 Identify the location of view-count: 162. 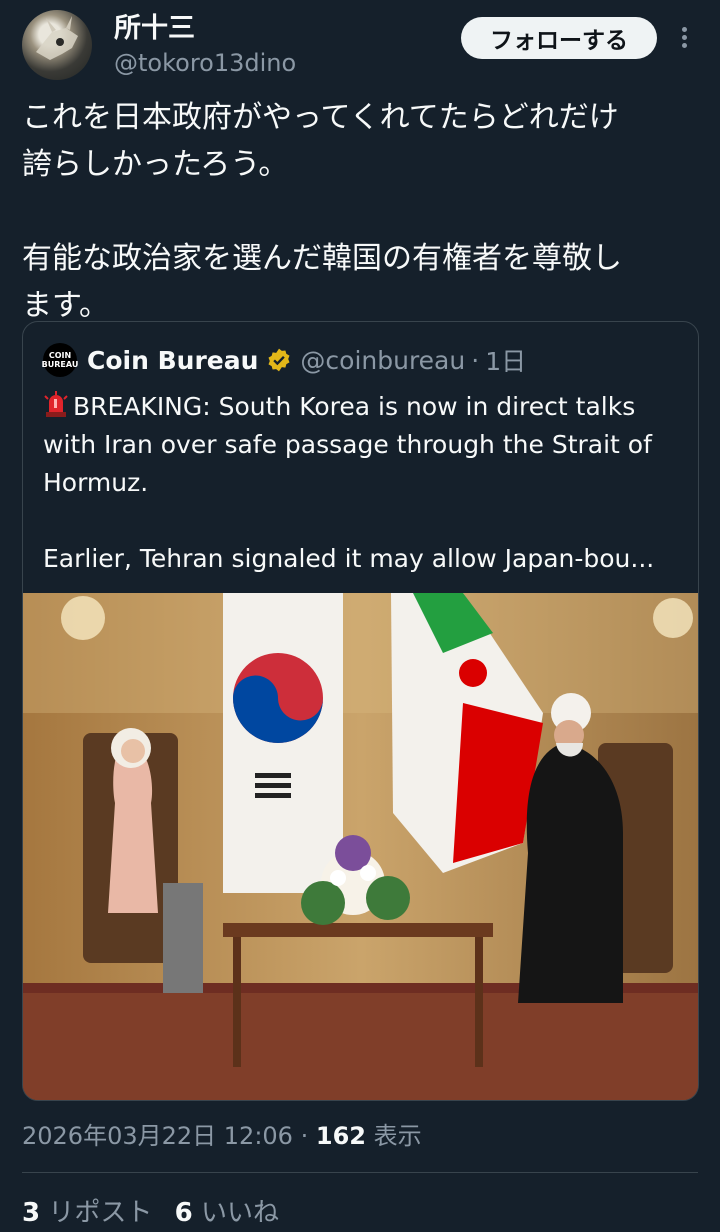
(340, 1136).